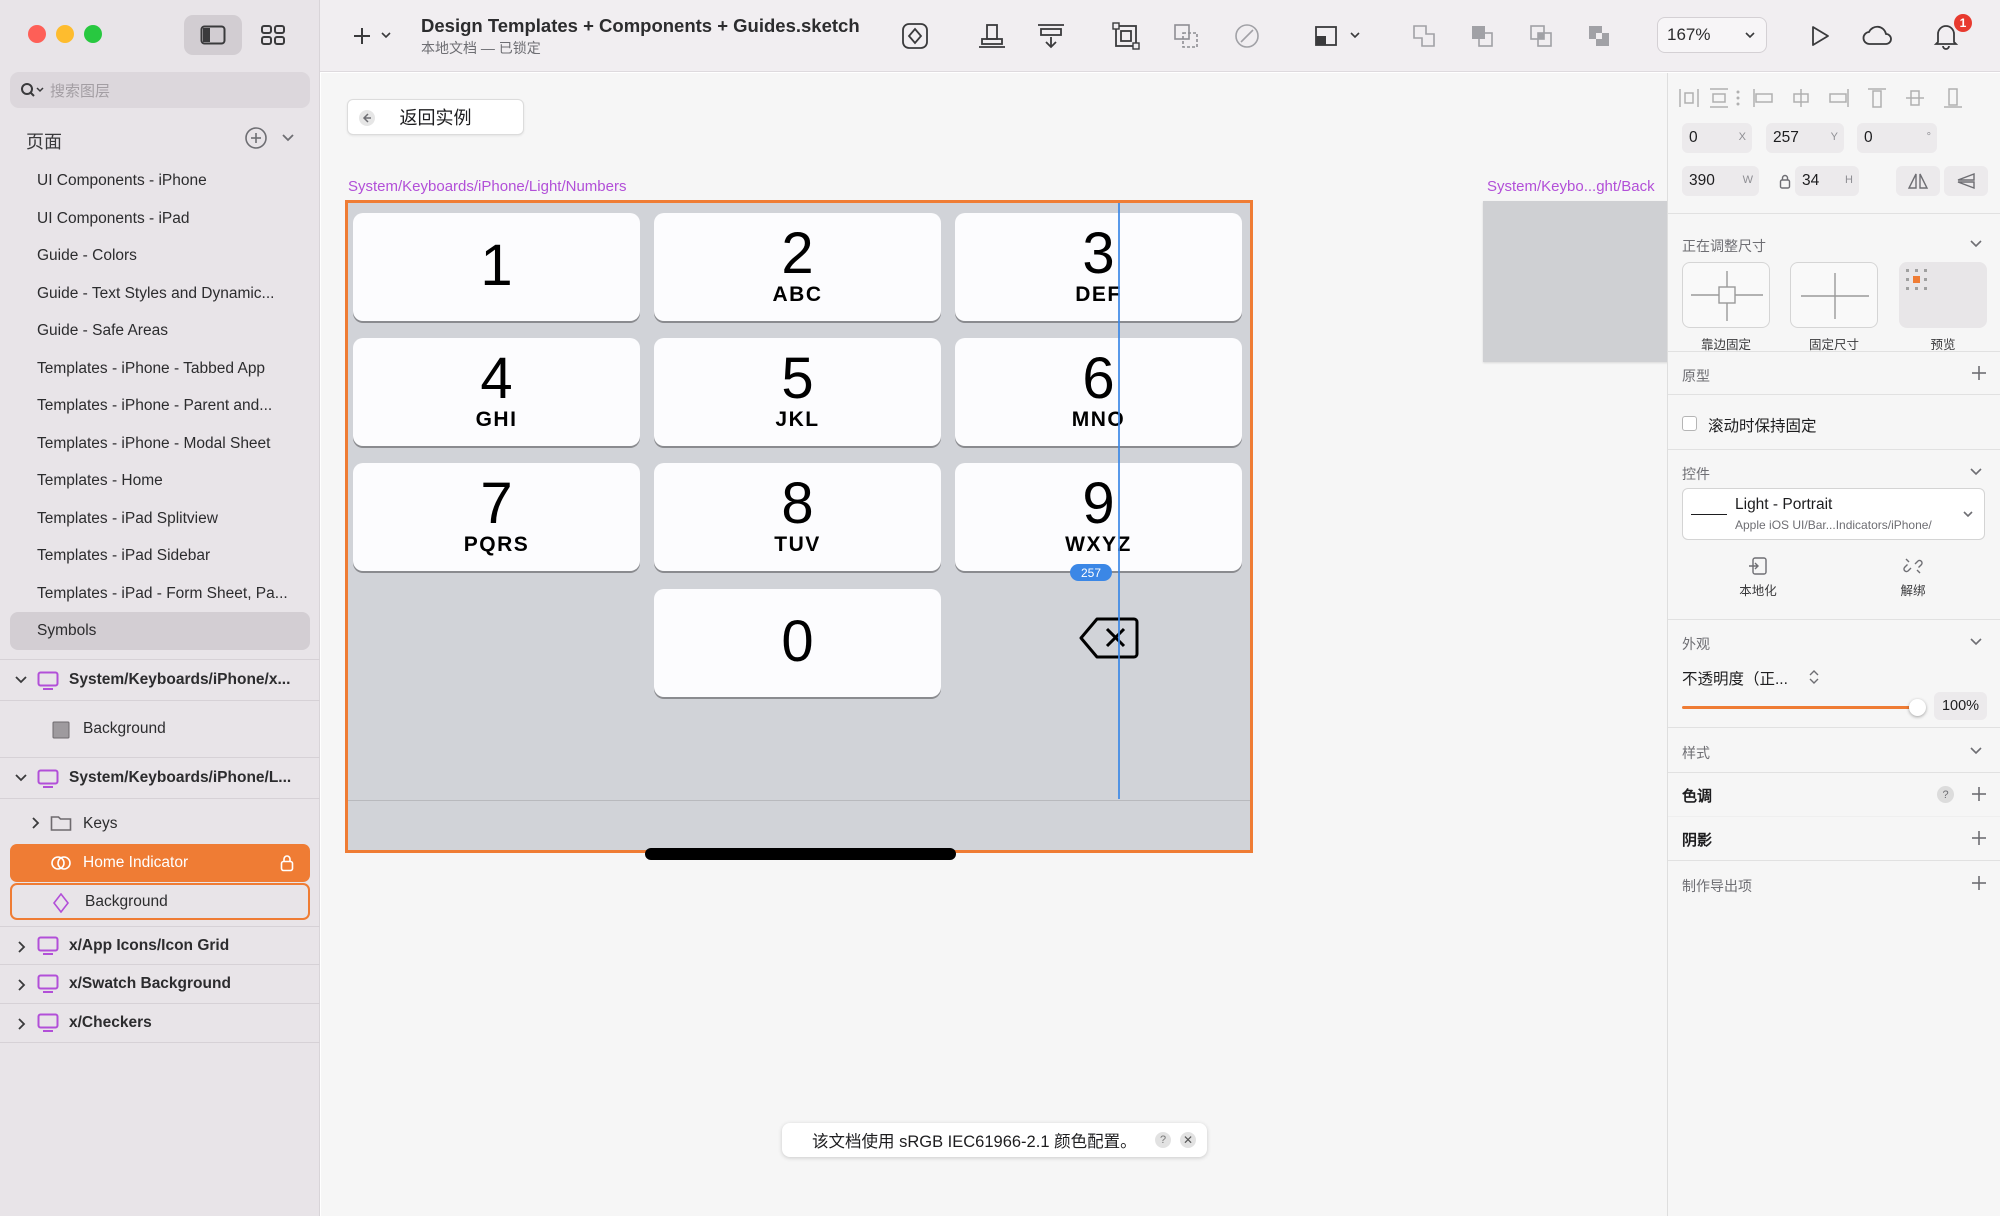 This screenshot has width=2000, height=1216. Describe the element at coordinates (1424, 36) in the screenshot. I see `union-button` at that location.